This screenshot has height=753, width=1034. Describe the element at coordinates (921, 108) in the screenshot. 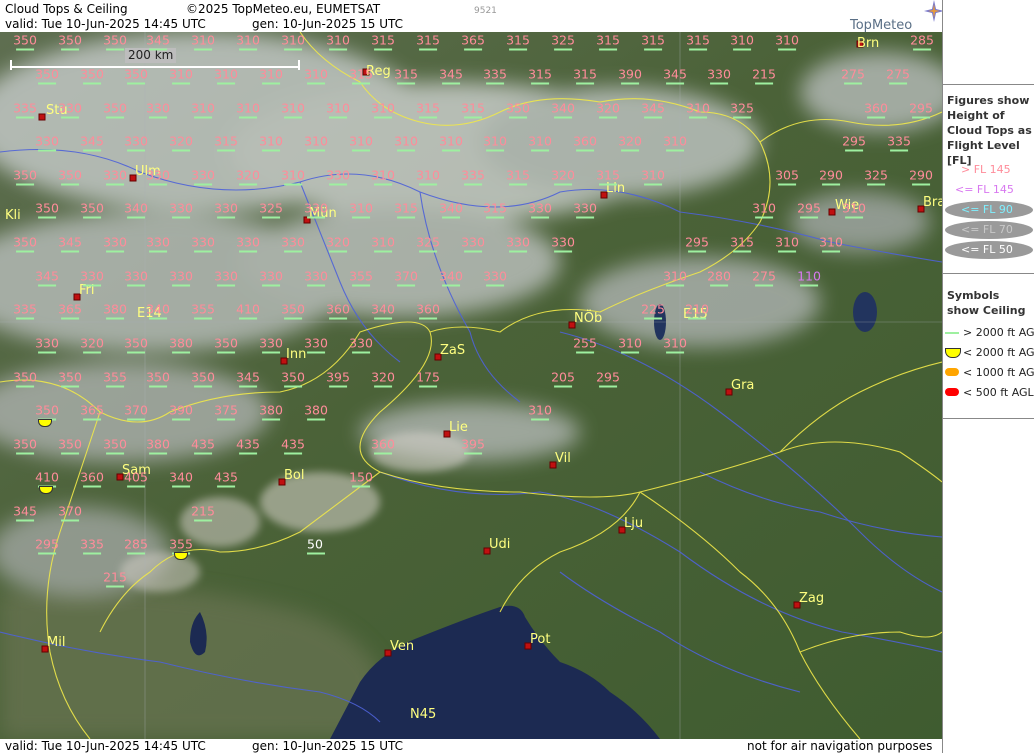

I see `cloud-top-value: 295` at that location.